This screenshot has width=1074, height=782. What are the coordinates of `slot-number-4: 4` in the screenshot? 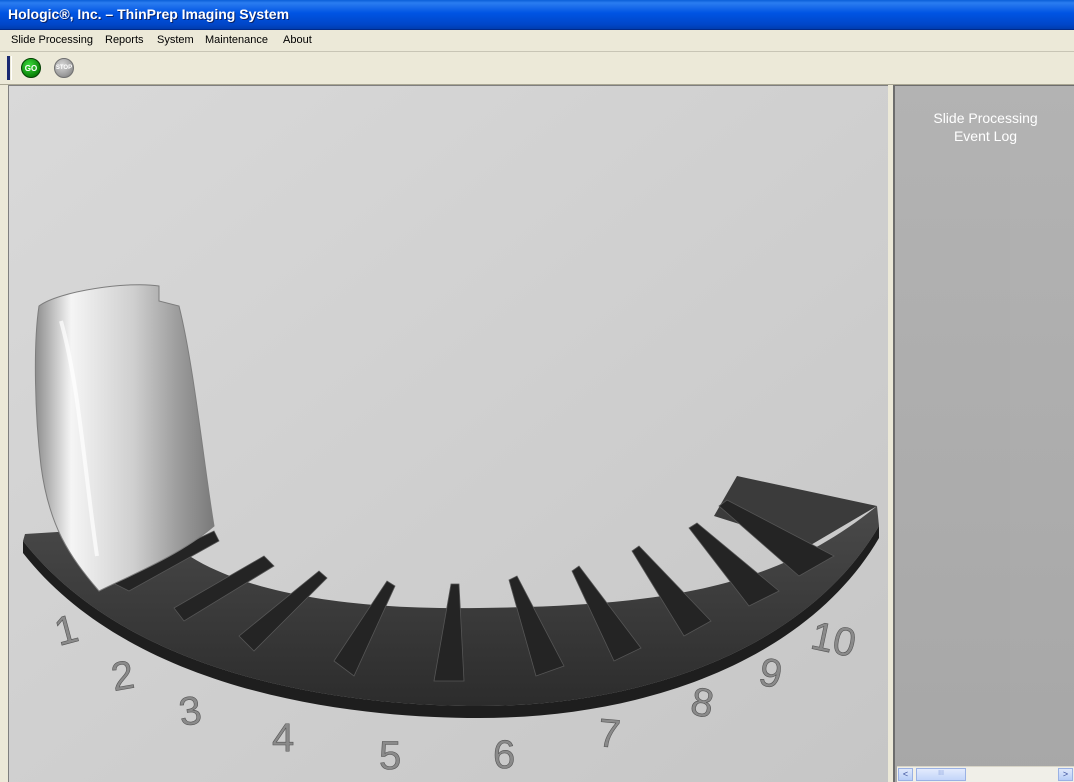 It's located at (283, 738).